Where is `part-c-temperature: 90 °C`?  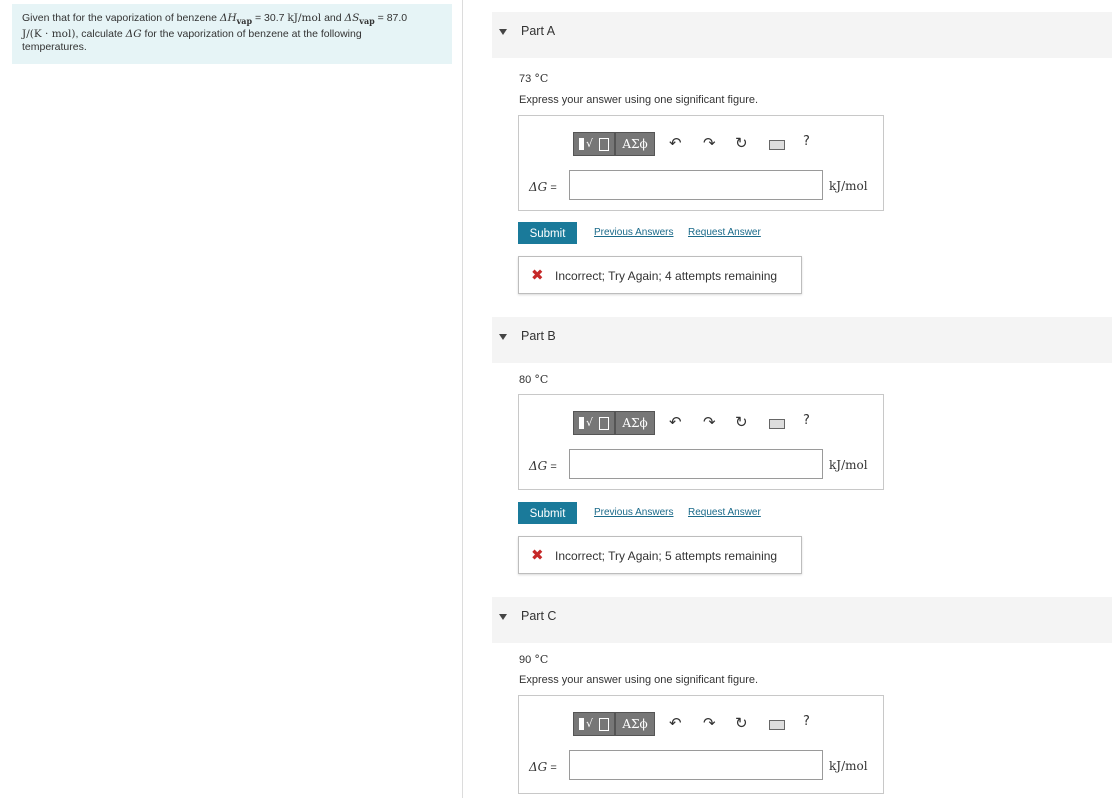 part-c-temperature: 90 °C is located at coordinates (533, 659).